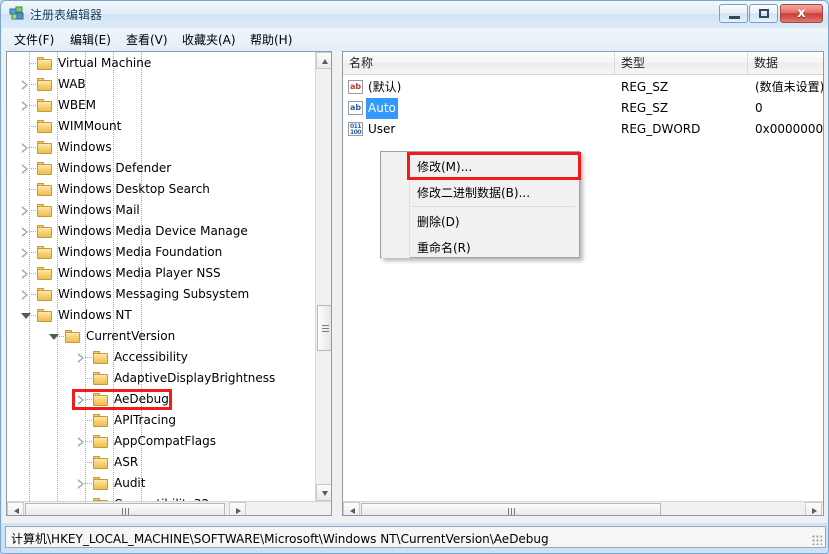 This screenshot has width=829, height=554. Describe the element at coordinates (763, 13) in the screenshot. I see `maximize-button` at that location.